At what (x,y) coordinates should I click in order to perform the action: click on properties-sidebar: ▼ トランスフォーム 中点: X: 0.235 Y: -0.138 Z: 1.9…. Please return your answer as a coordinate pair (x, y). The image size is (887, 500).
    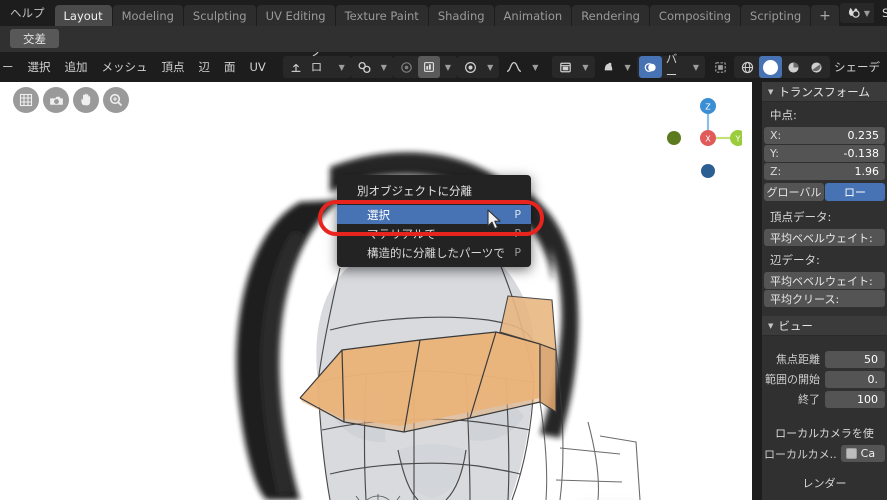
    Looking at the image, I should click on (824, 291).